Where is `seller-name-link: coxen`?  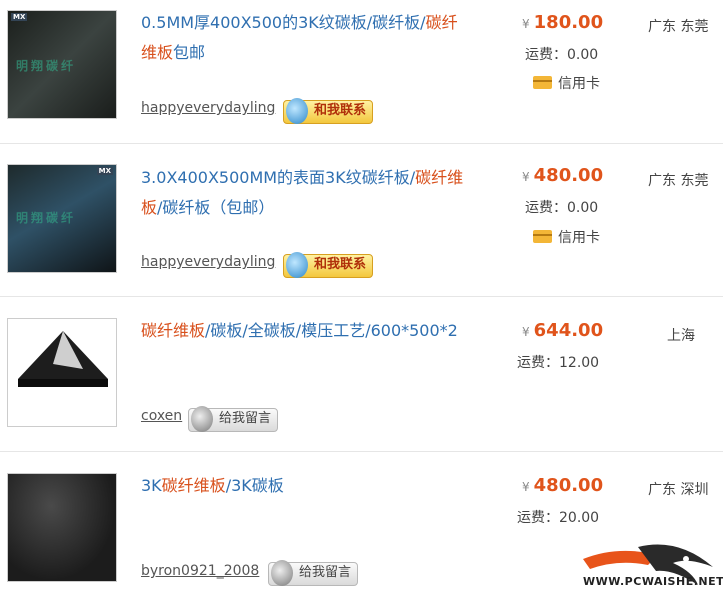 seller-name-link: coxen is located at coordinates (161, 416).